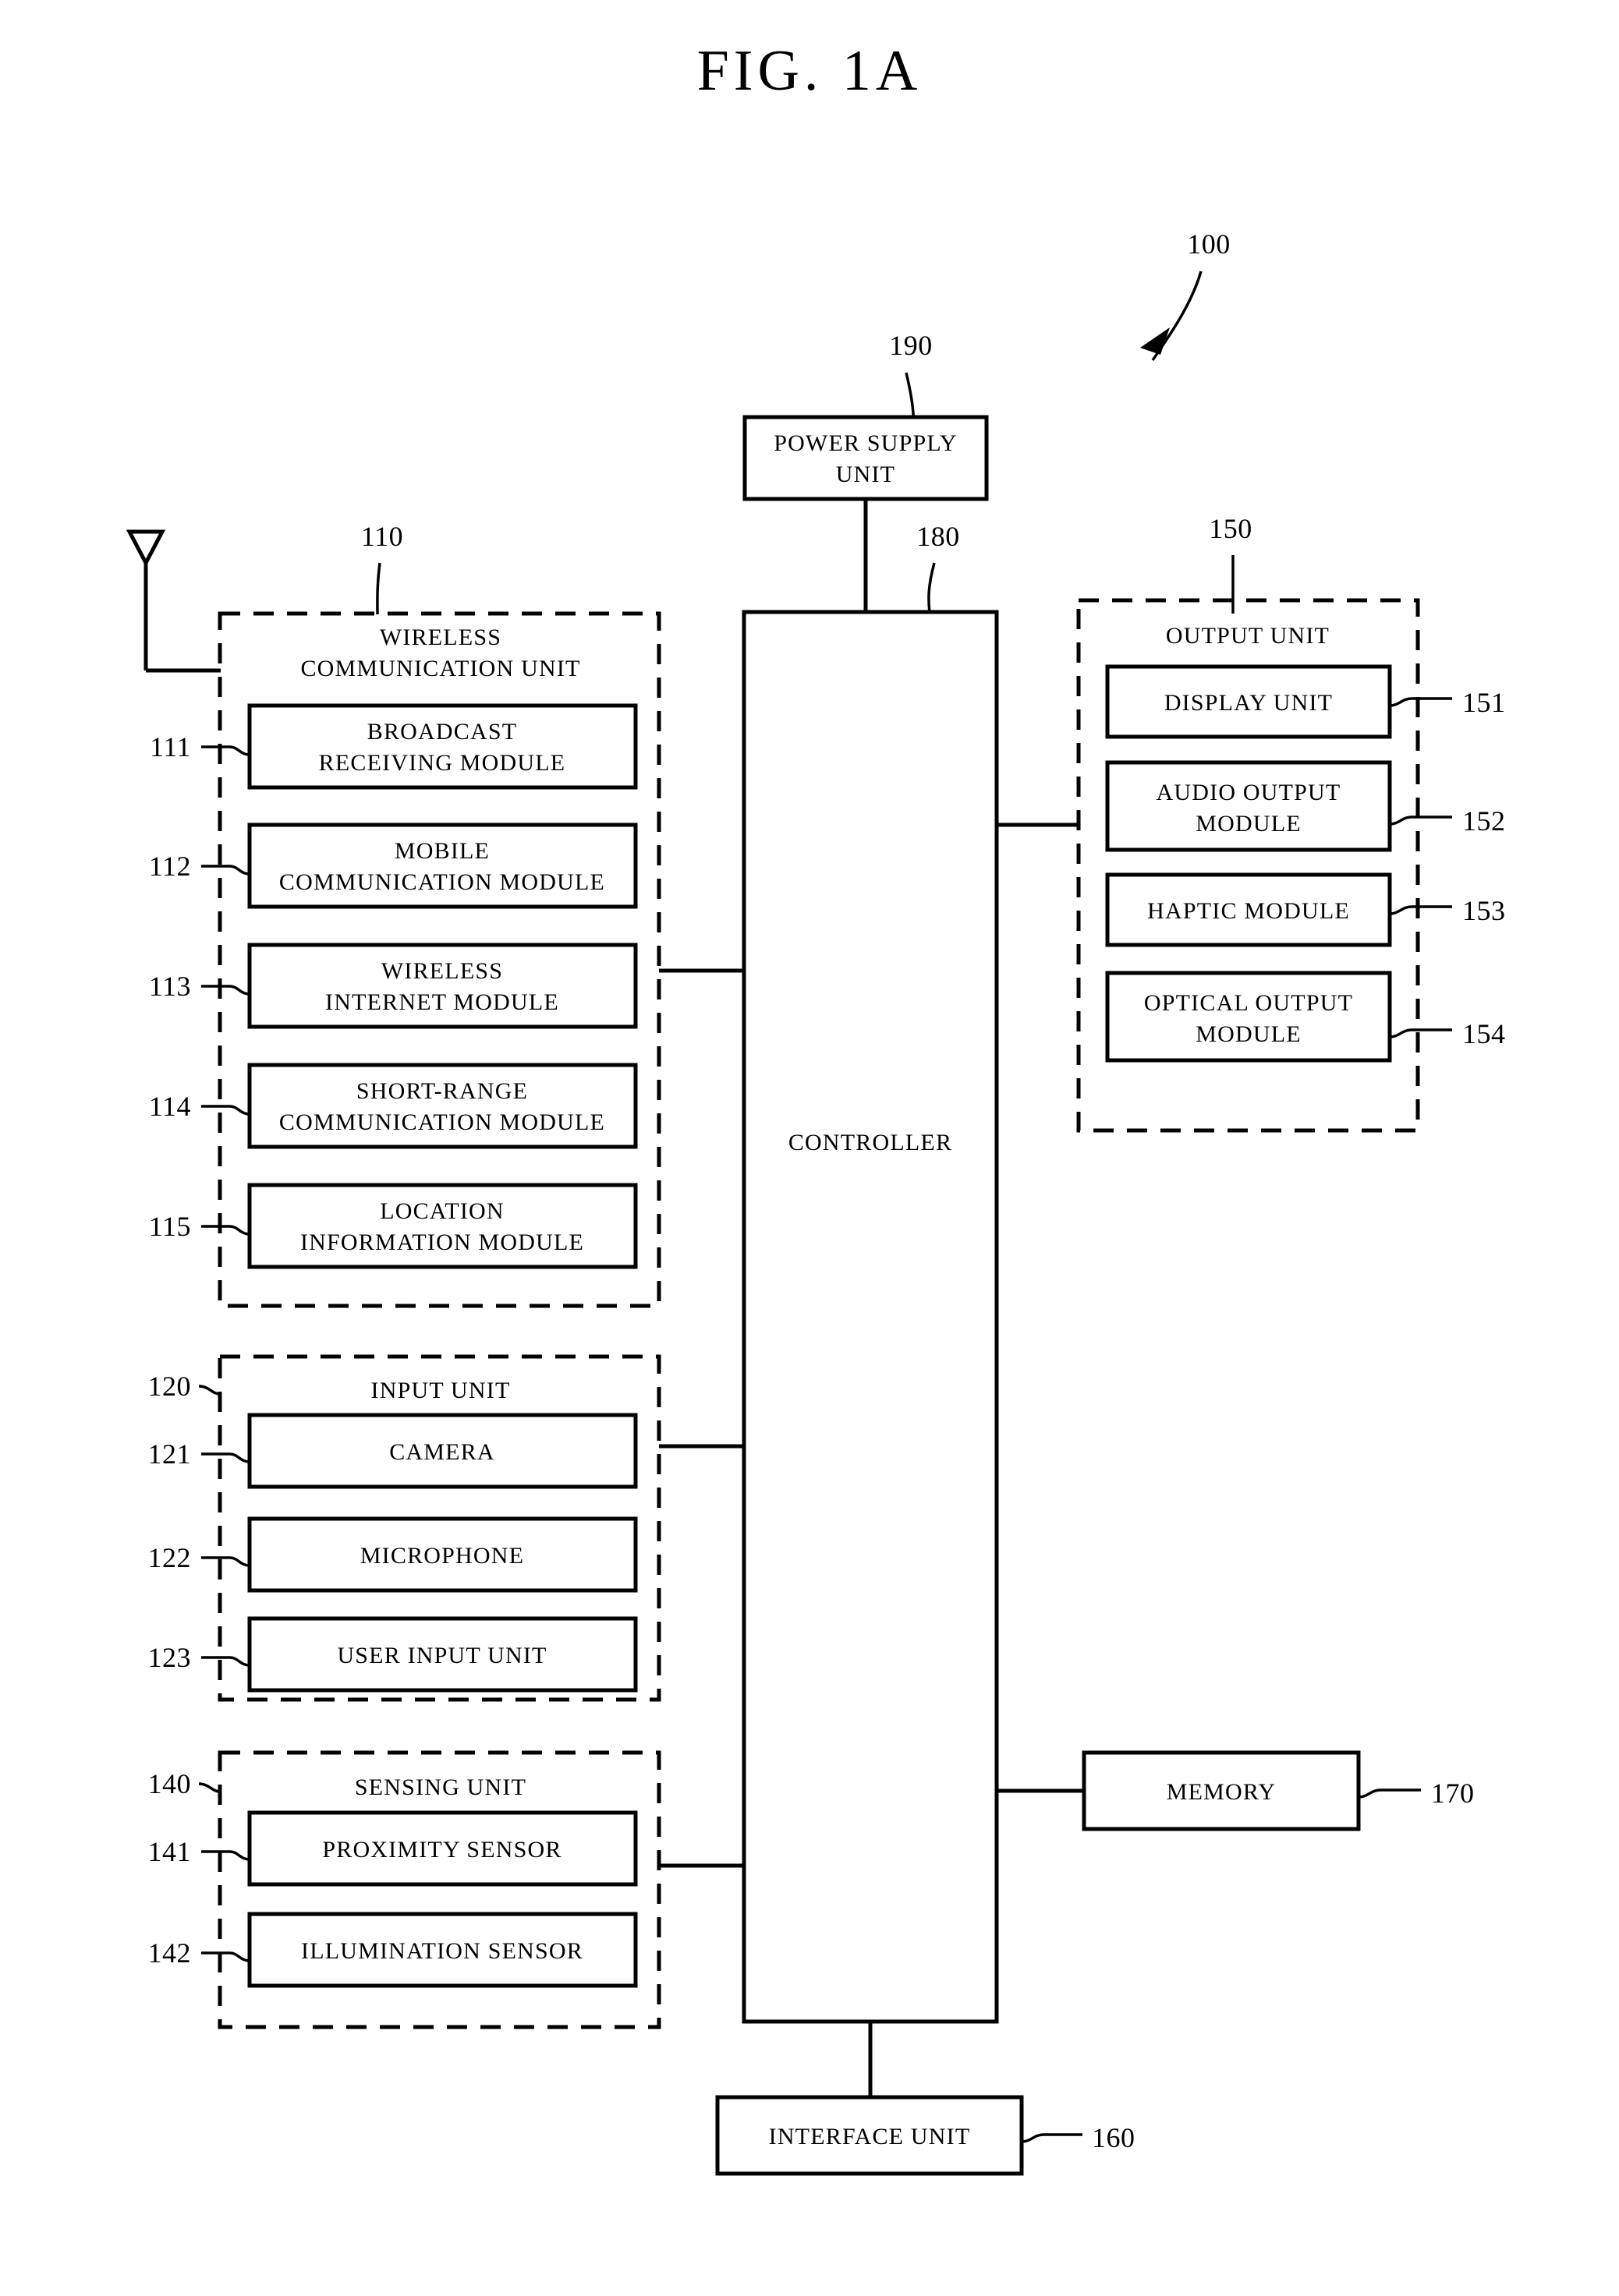 The height and width of the screenshot is (2296, 1619). What do you see at coordinates (870, 2136) in the screenshot?
I see `interface-unit-label: INTERFACE UNIT` at bounding box center [870, 2136].